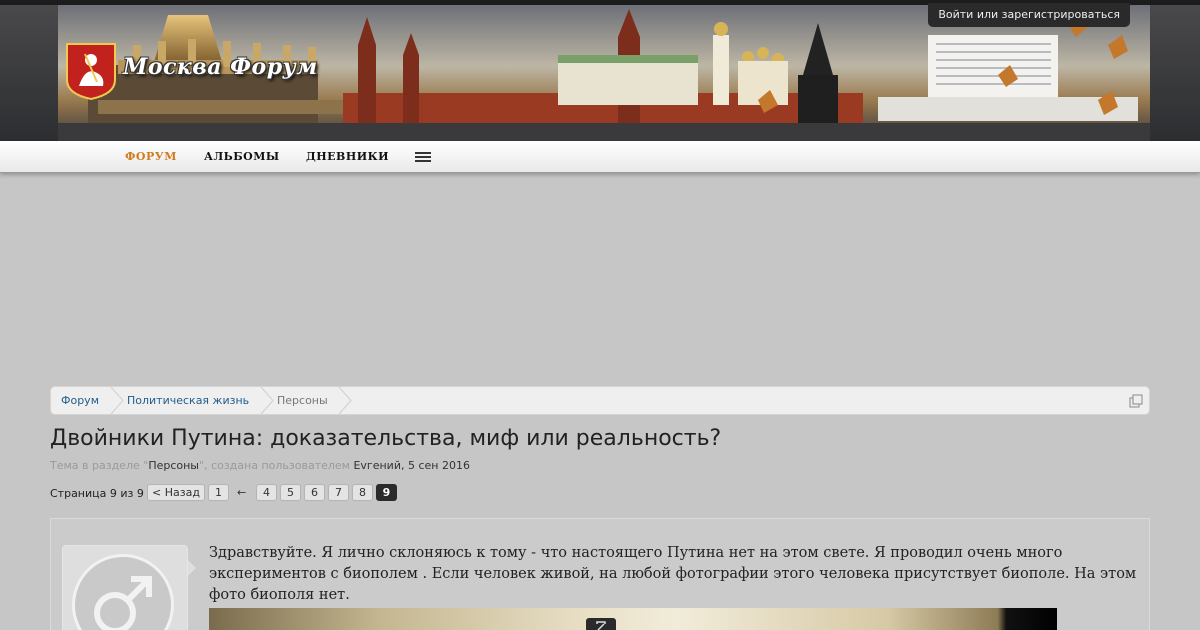  What do you see at coordinates (80, 400) in the screenshot?
I see `breadcrumb-item-forum: Форум` at bounding box center [80, 400].